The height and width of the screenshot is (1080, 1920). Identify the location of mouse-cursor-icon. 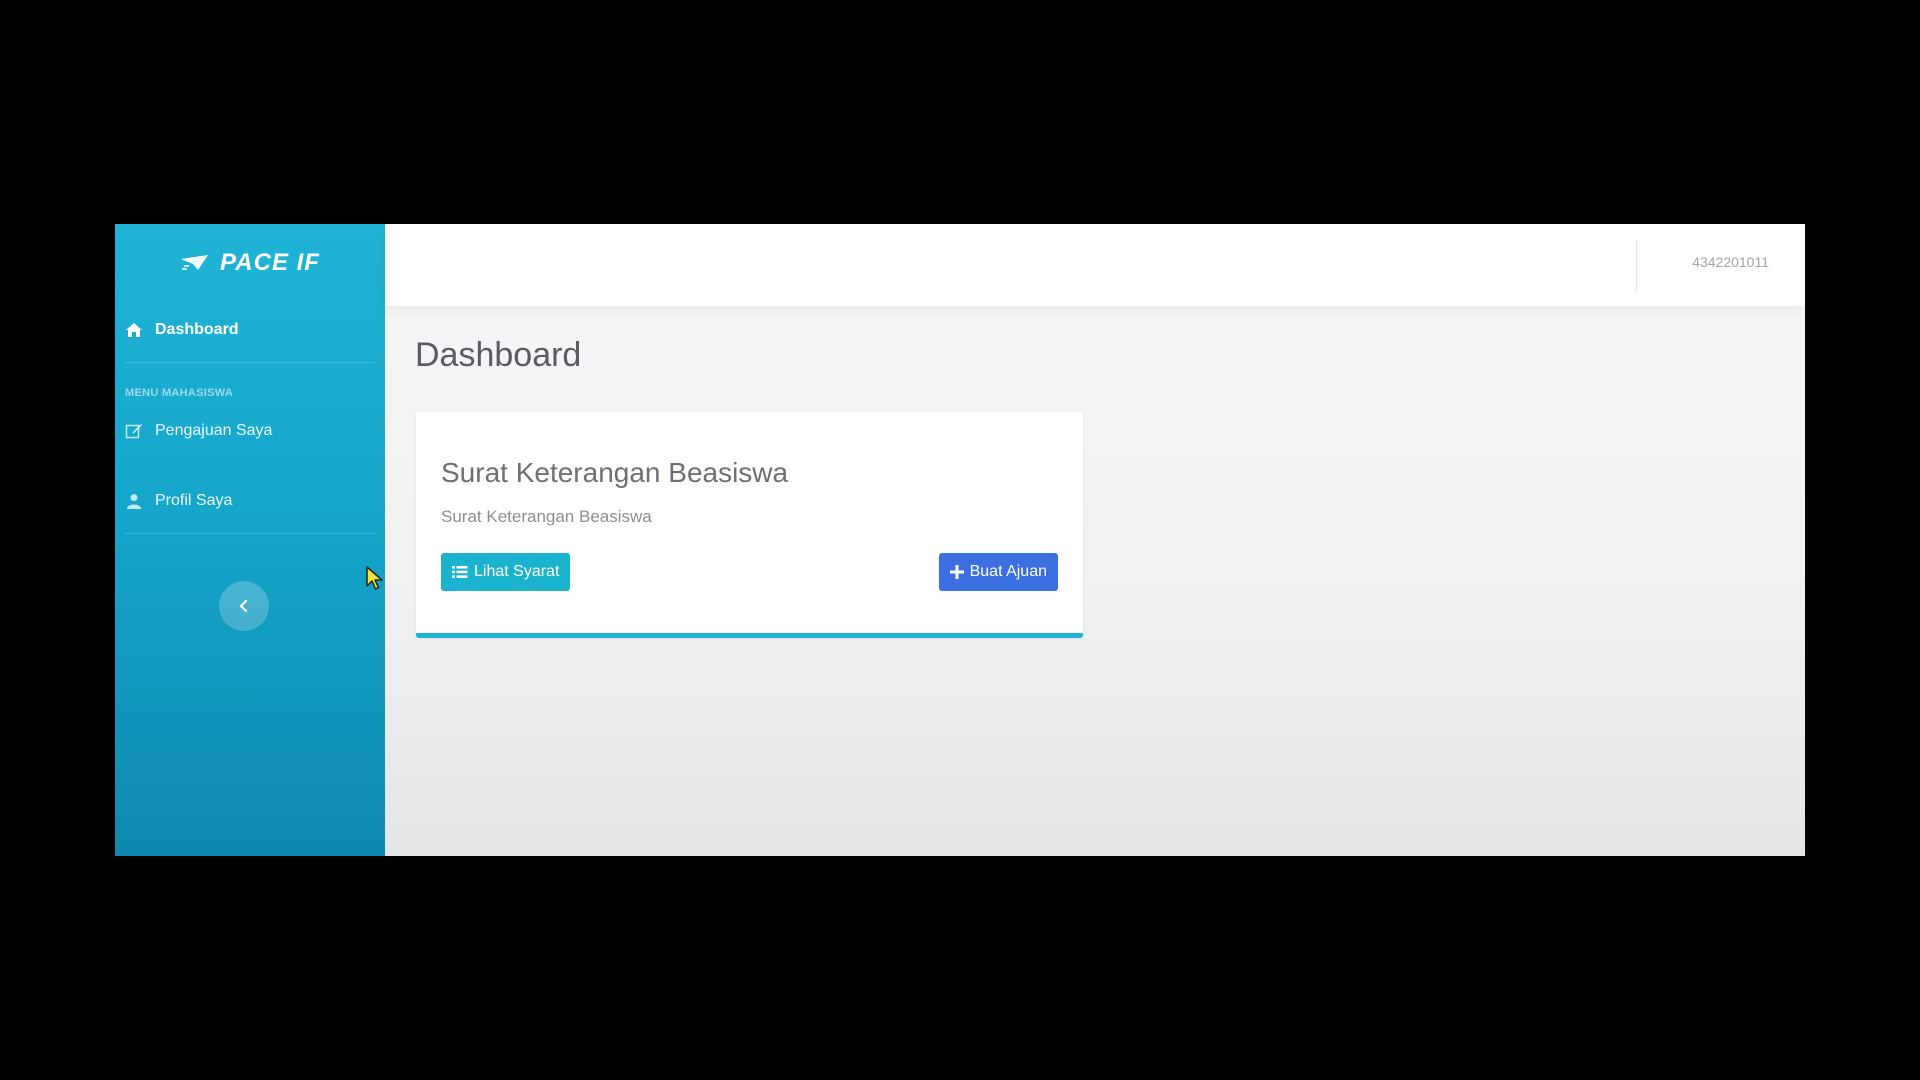
(374, 578).